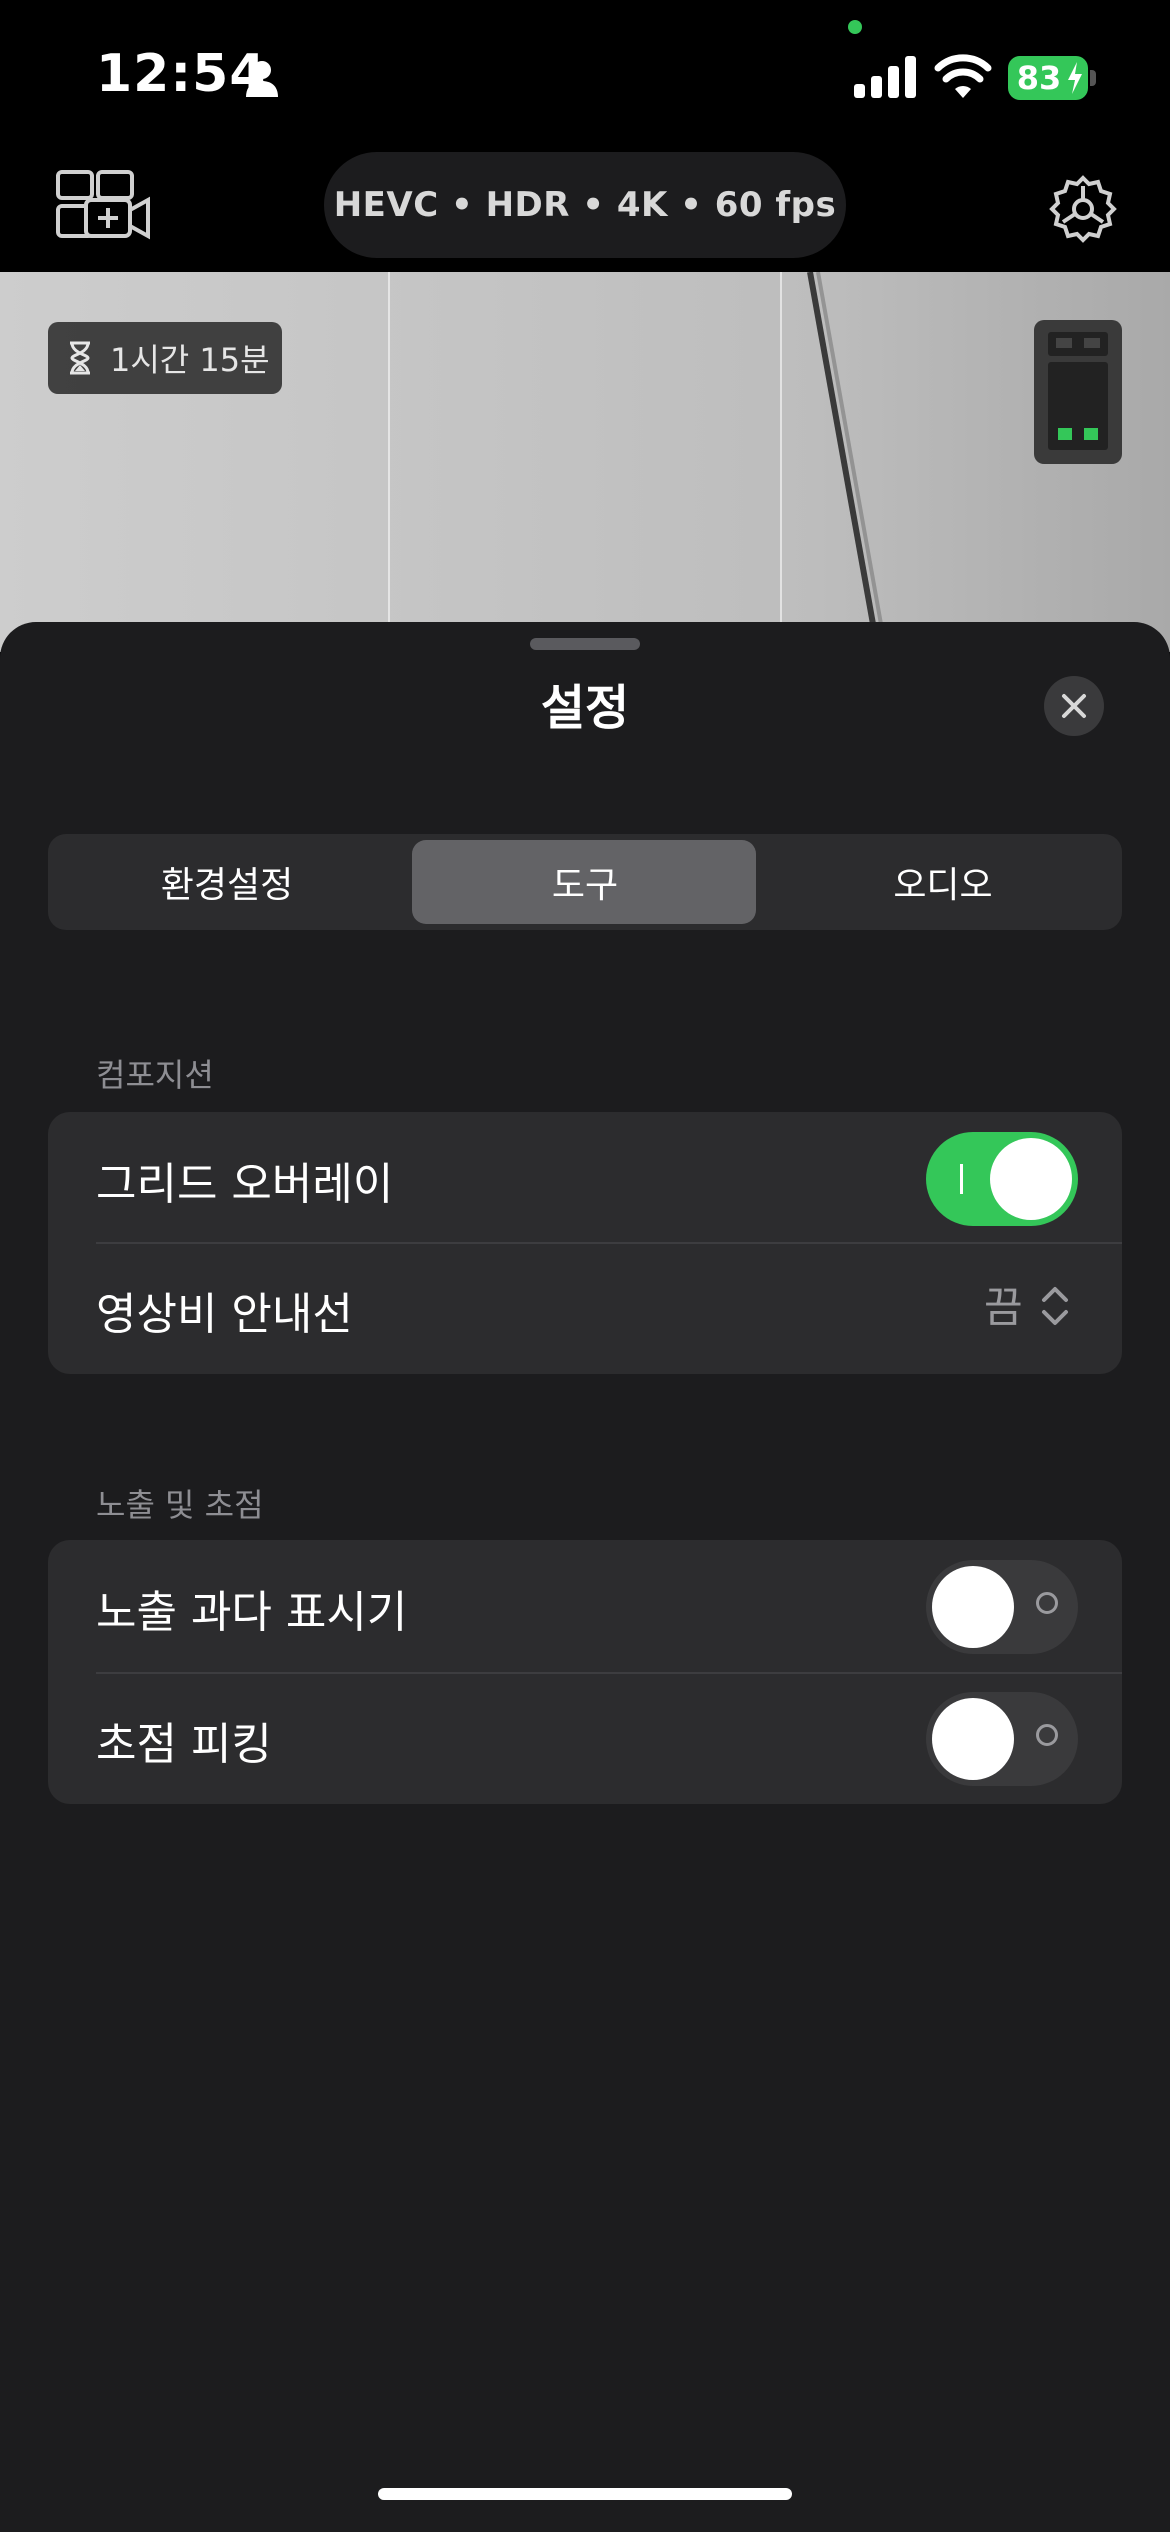 The height and width of the screenshot is (2532, 1170). Describe the element at coordinates (1083, 209) in the screenshot. I see `gear-icon` at that location.